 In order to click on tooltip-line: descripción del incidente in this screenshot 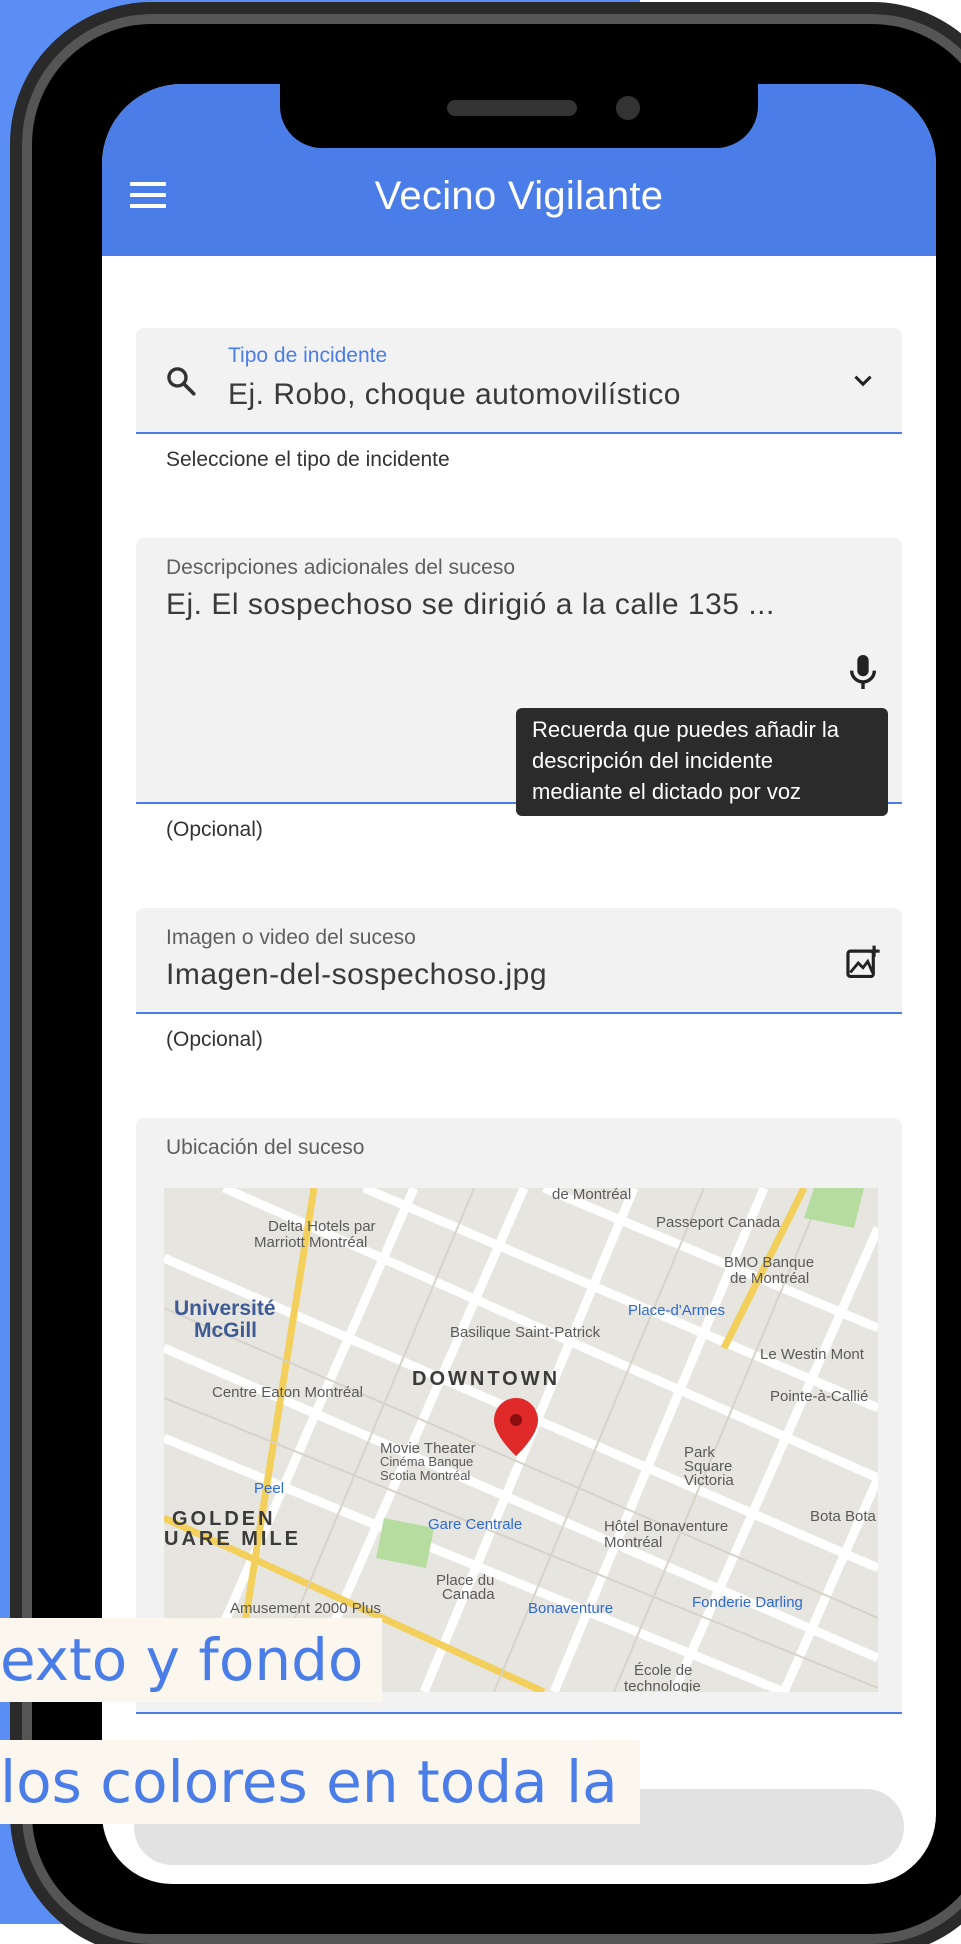, I will do `click(652, 760)`.